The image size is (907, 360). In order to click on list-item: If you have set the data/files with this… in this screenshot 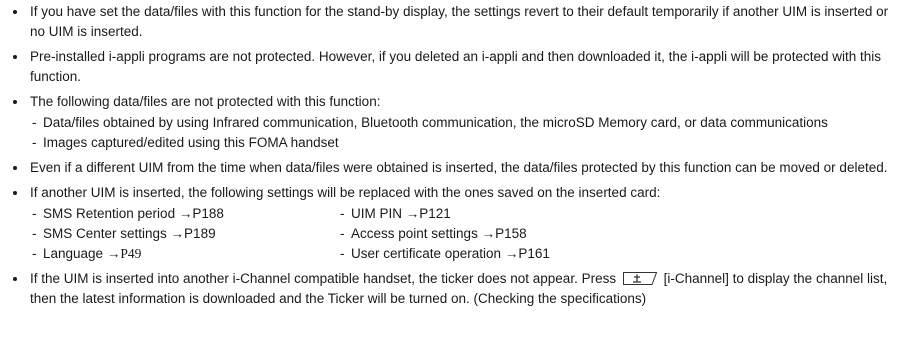, I will do `click(454, 22)`.